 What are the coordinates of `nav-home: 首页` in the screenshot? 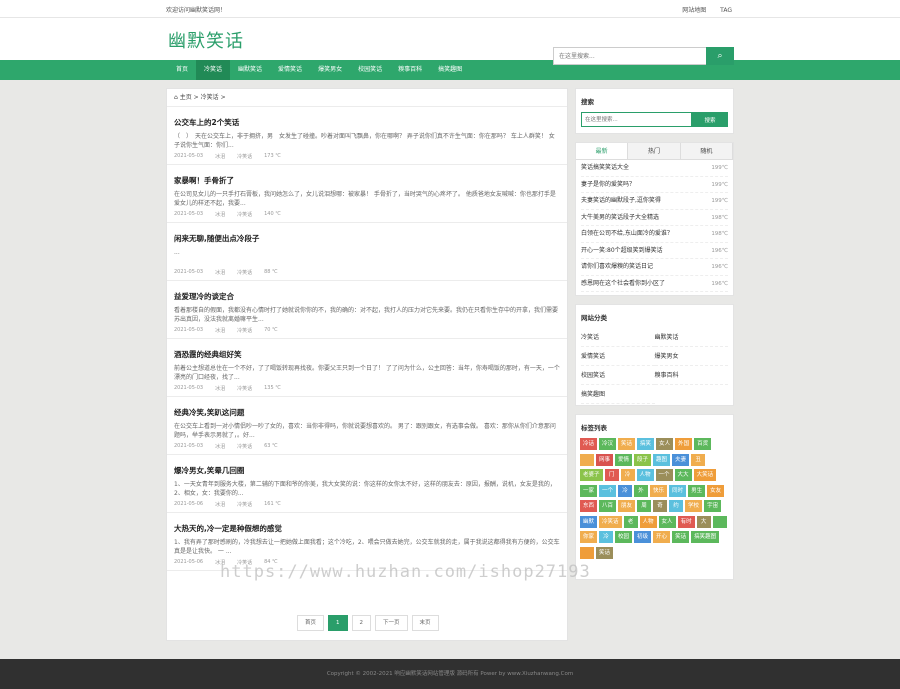 It's located at (182, 70).